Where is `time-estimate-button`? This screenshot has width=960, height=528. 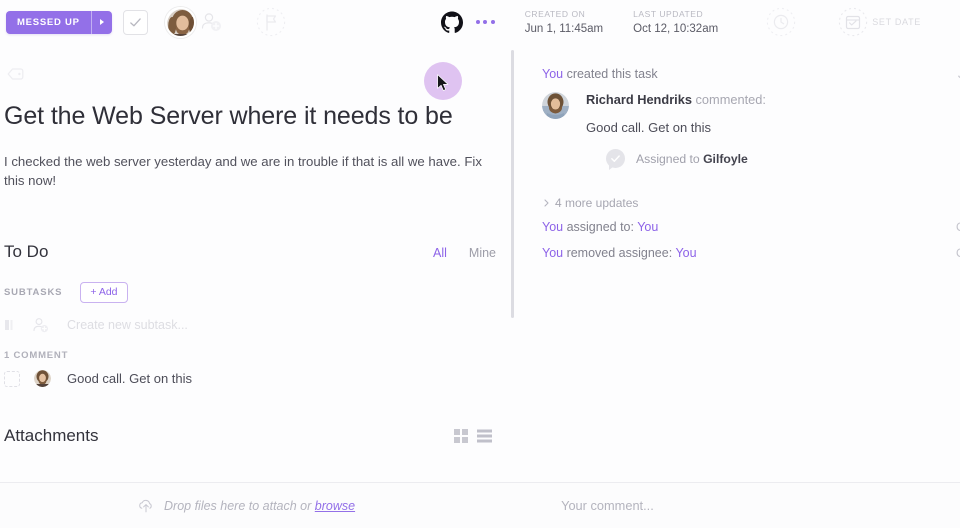 time-estimate-button is located at coordinates (781, 22).